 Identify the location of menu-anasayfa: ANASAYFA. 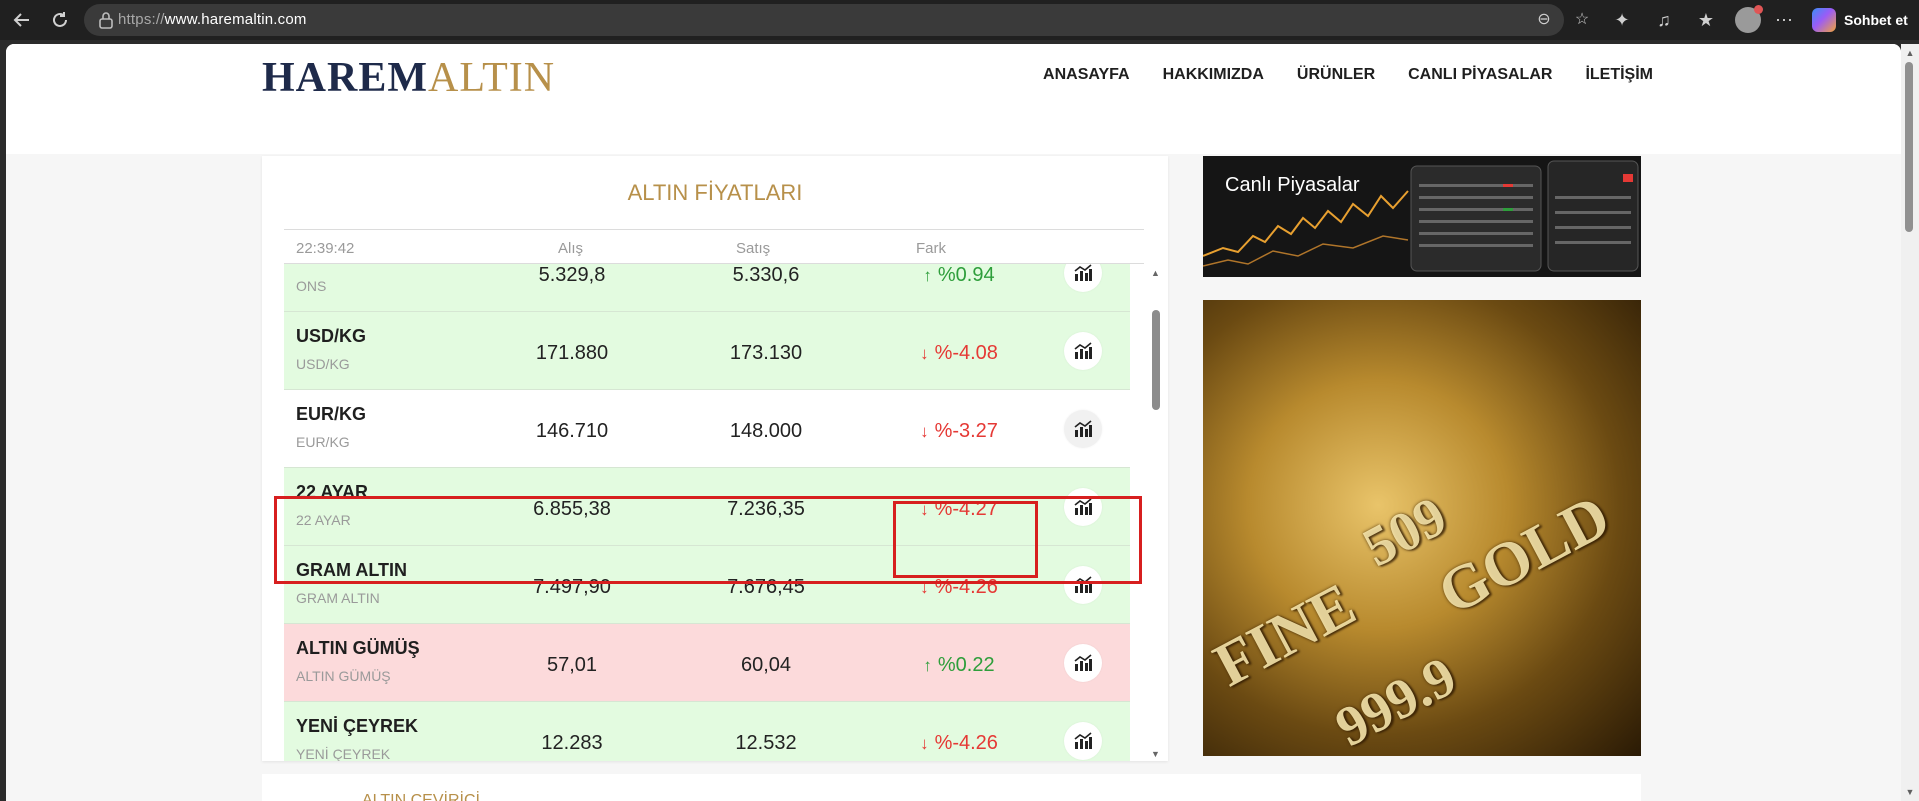
(1086, 75).